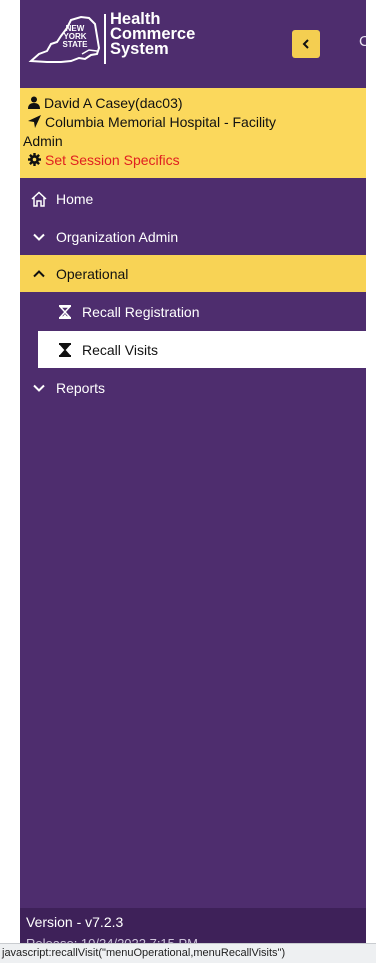  I want to click on app-name: Health Commerce System, so click(152, 34).